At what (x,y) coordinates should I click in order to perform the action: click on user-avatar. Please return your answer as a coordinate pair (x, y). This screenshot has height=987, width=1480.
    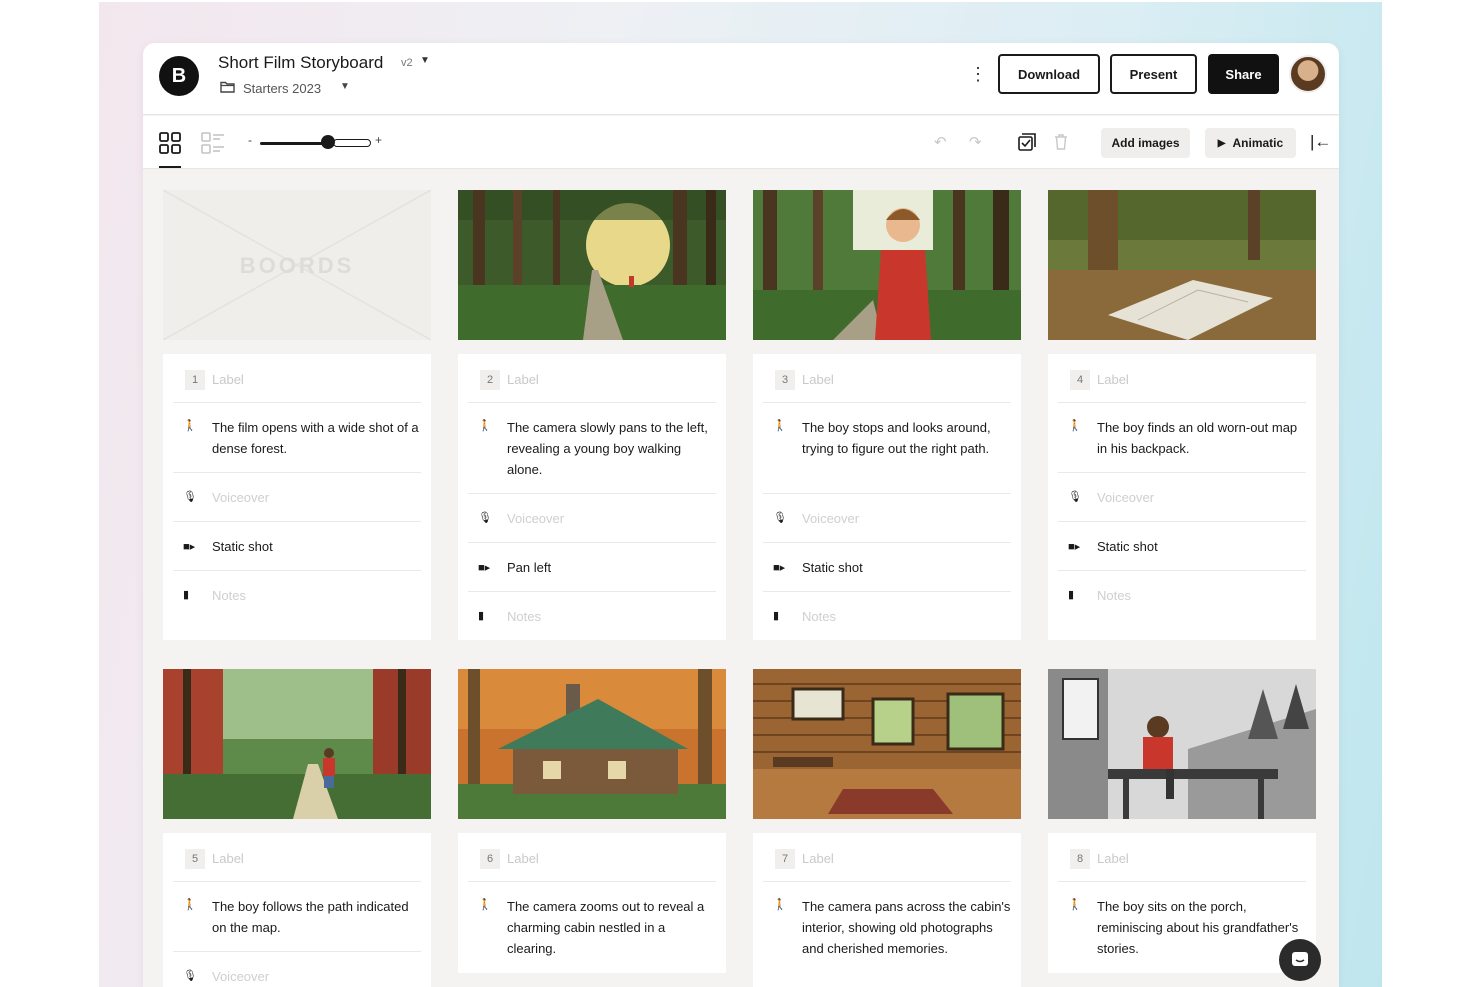
    Looking at the image, I should click on (1308, 74).